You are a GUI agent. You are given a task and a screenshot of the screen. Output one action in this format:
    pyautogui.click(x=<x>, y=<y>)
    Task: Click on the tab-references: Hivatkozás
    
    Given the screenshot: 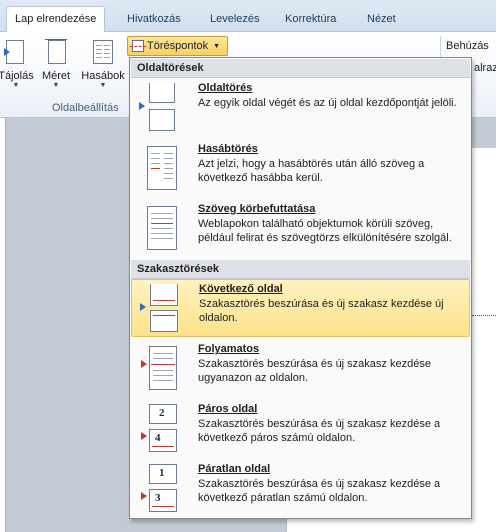 What is the action you would take?
    pyautogui.click(x=154, y=20)
    